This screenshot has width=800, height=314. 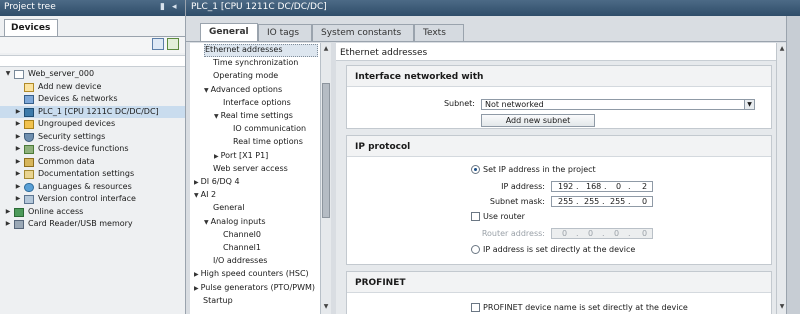 What do you see at coordinates (86, 173) in the screenshot?
I see `tree-item-label: Documentation settings` at bounding box center [86, 173].